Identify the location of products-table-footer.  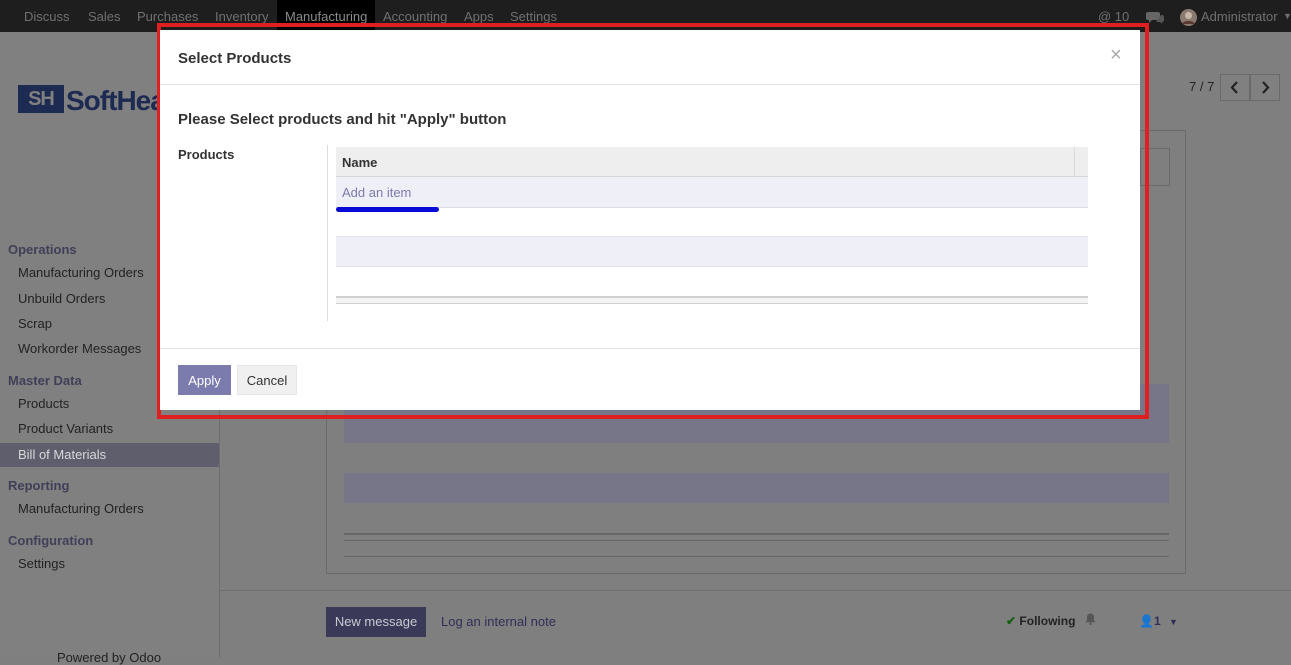
(712, 300).